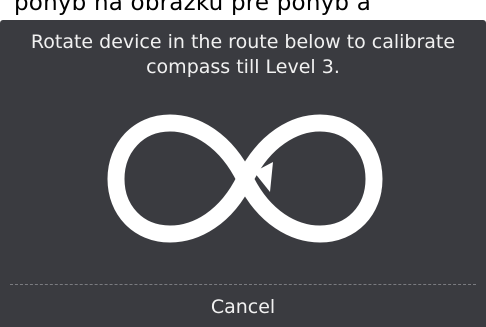 The image size is (486, 327). Describe the element at coordinates (243, 306) in the screenshot. I see `cancel-button: Cancel` at that location.